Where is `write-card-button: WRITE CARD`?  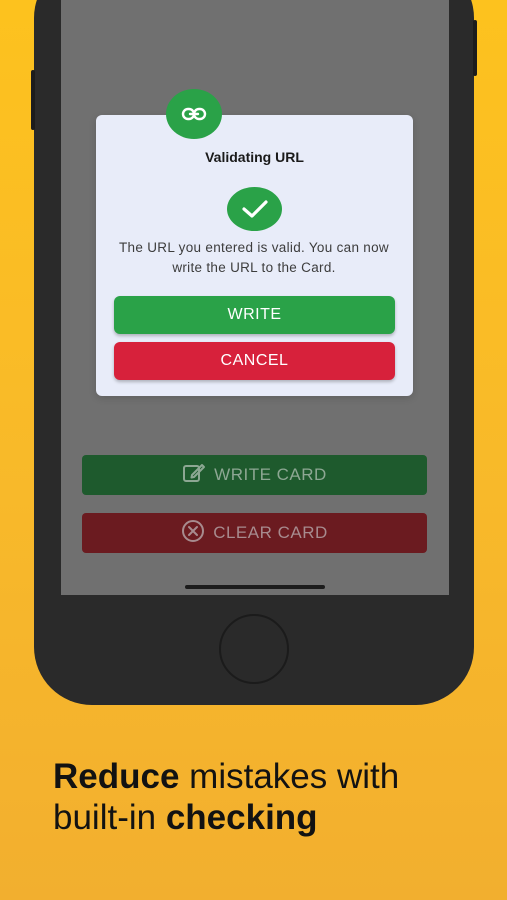
write-card-button: WRITE CARD is located at coordinates (254, 475).